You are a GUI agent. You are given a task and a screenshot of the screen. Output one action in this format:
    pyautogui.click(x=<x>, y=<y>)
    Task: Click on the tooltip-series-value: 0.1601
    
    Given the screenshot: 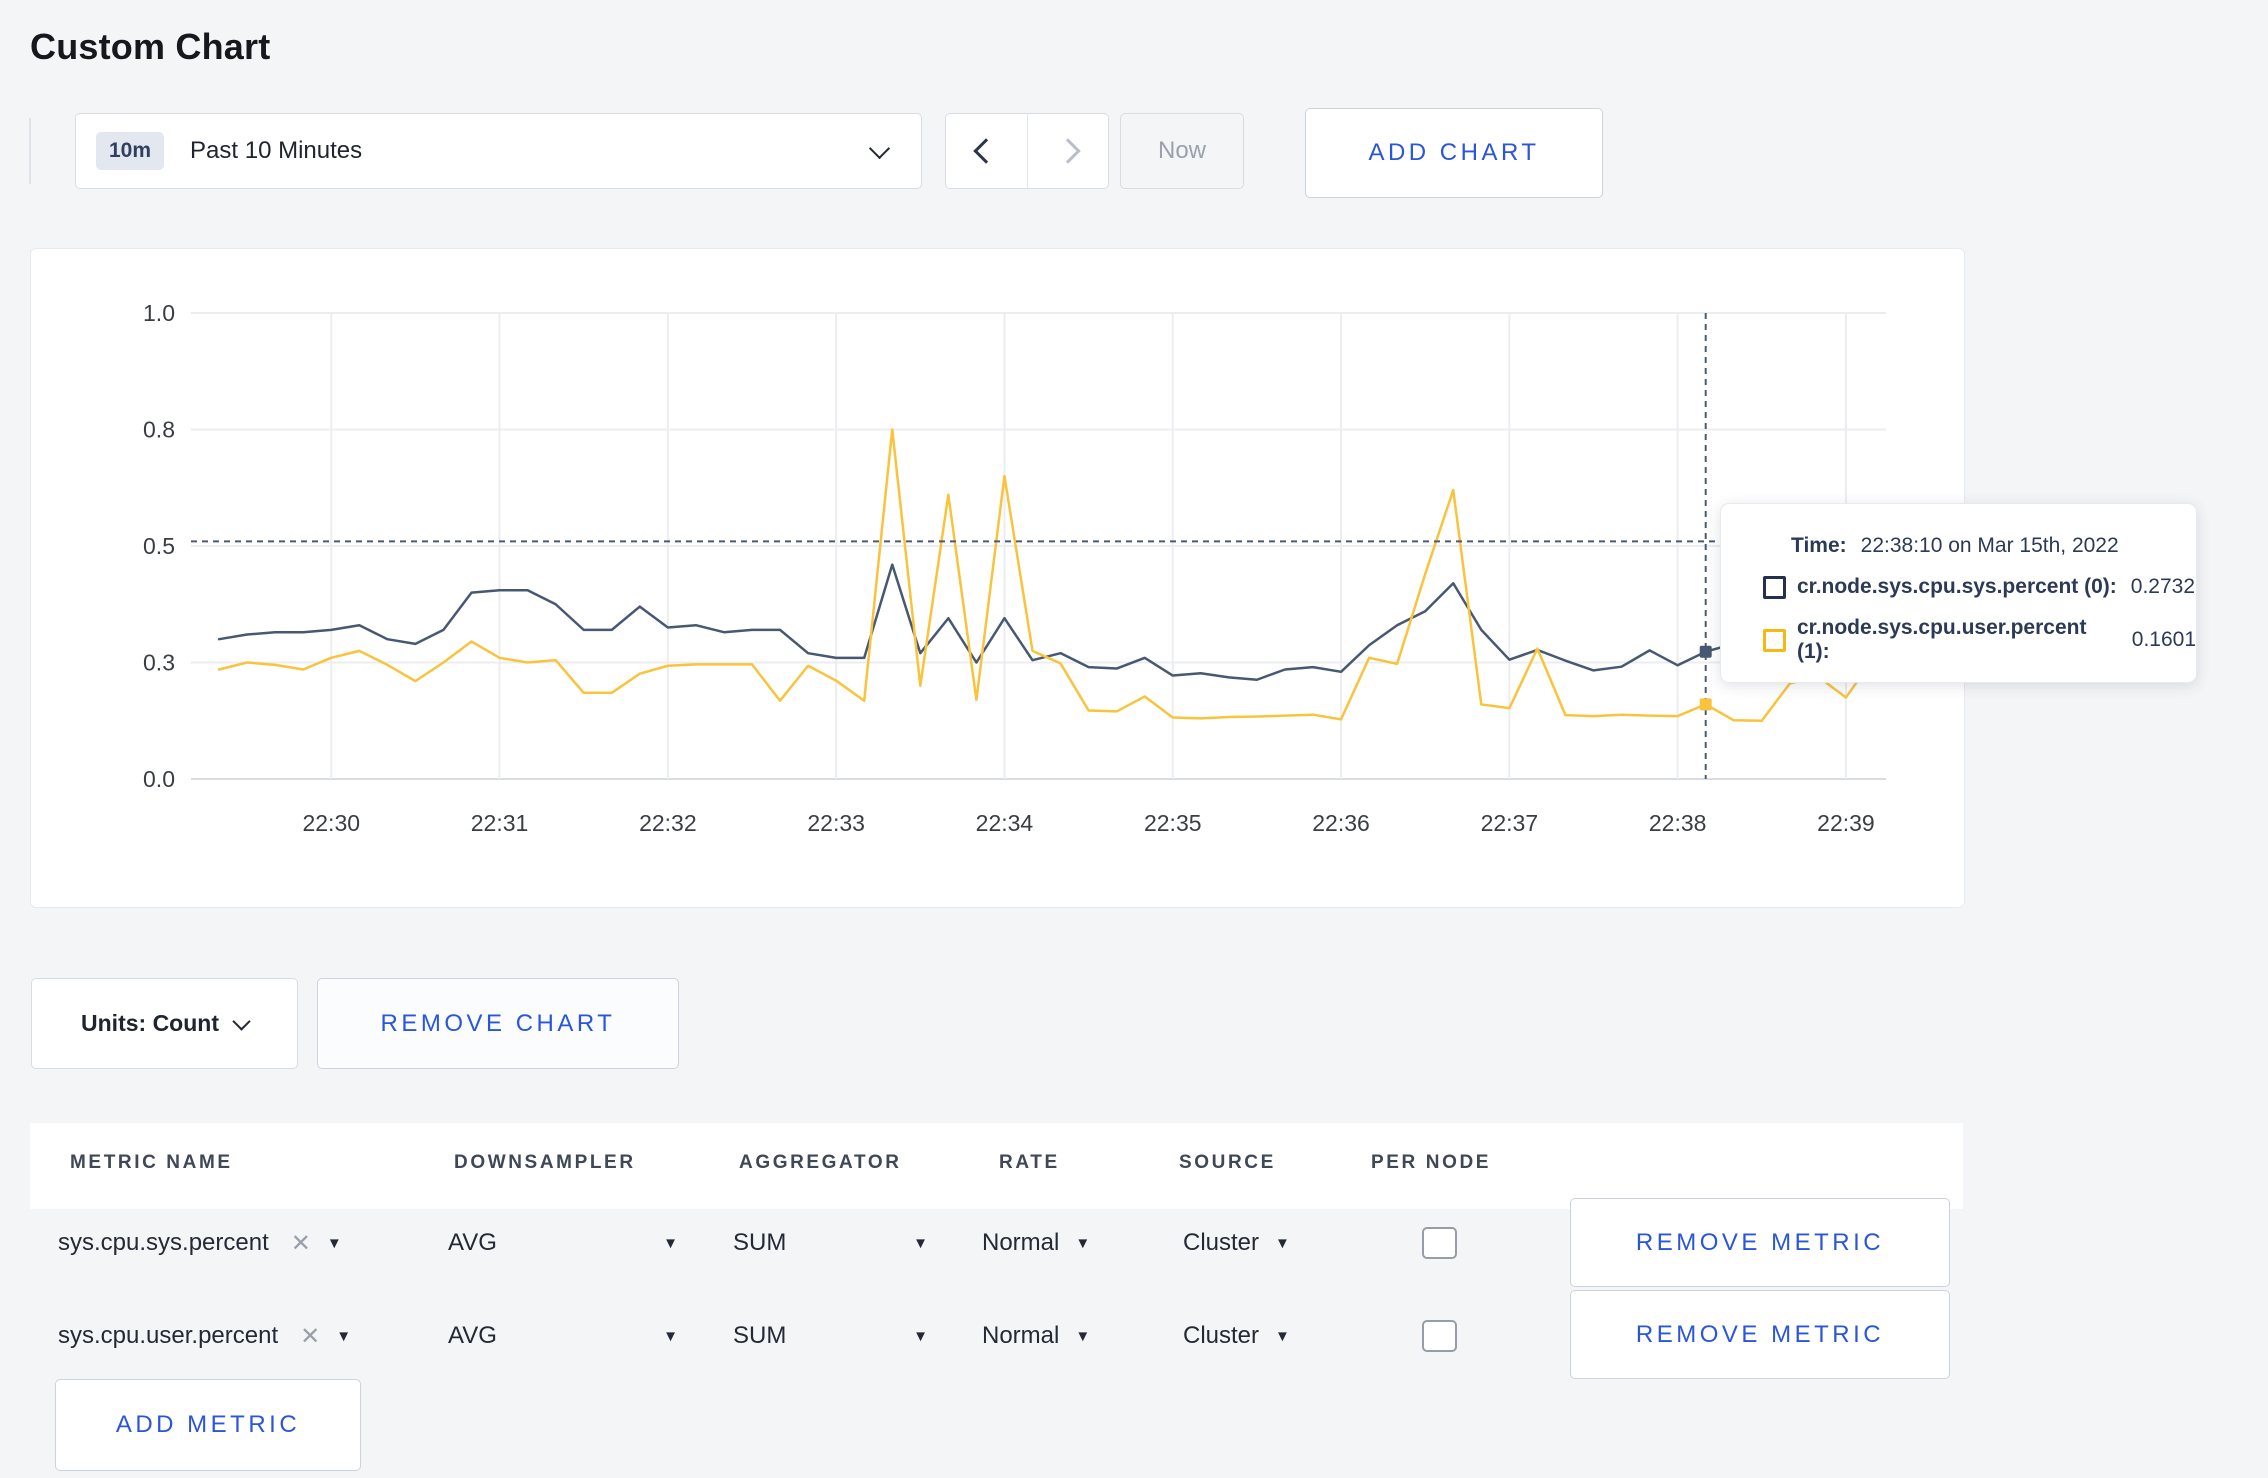 What is the action you would take?
    pyautogui.click(x=2163, y=639)
    